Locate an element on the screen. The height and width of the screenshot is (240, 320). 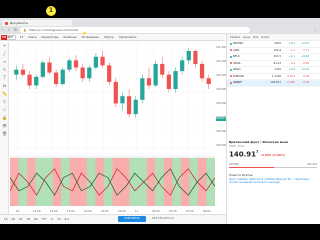
watchlist-row: GBPJPY 140.917 -0.085 -0.06 is located at coordinates (273, 83).